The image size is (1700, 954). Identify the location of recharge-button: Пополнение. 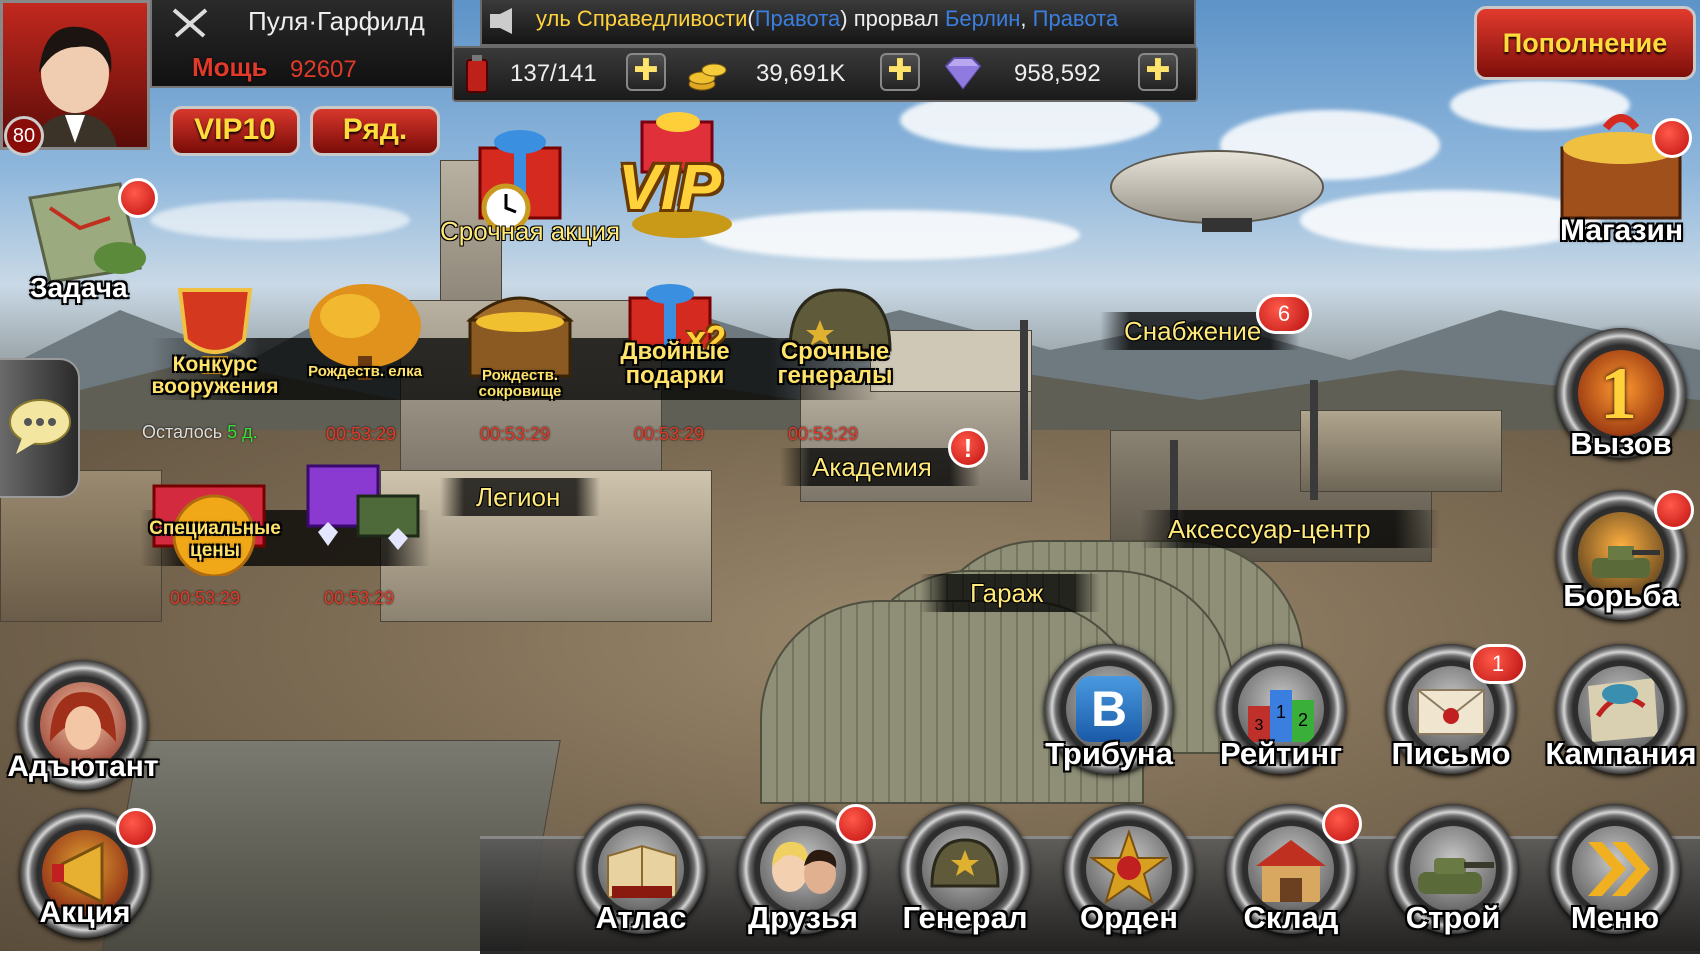
(1585, 43).